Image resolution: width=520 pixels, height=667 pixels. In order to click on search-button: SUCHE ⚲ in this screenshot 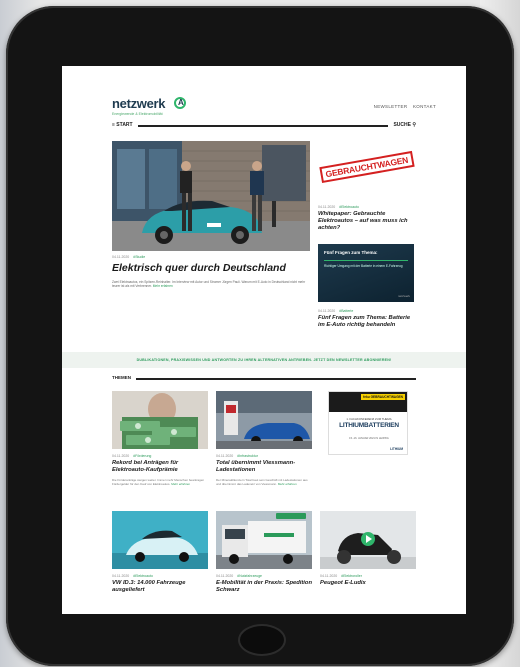, I will do `click(404, 125)`.